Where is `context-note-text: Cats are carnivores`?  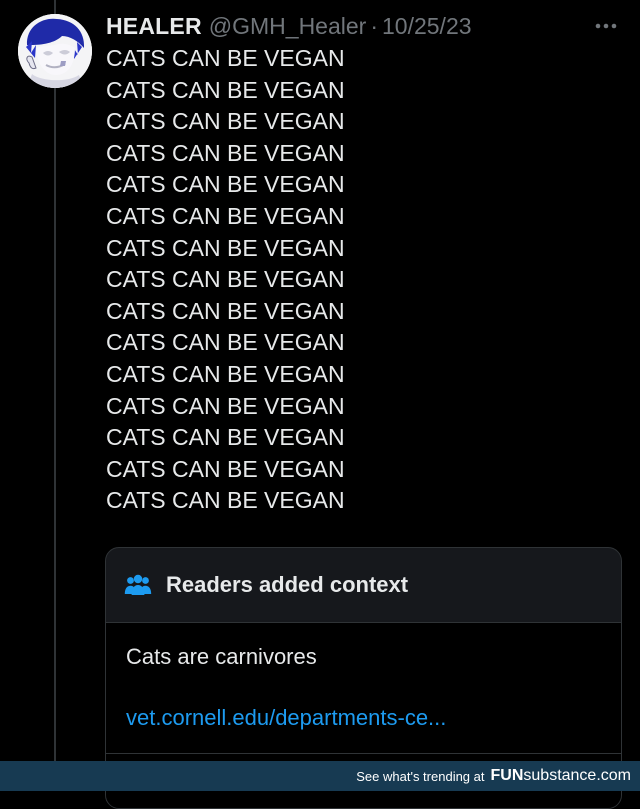
context-note-text: Cats are carnivores is located at coordinates (221, 656).